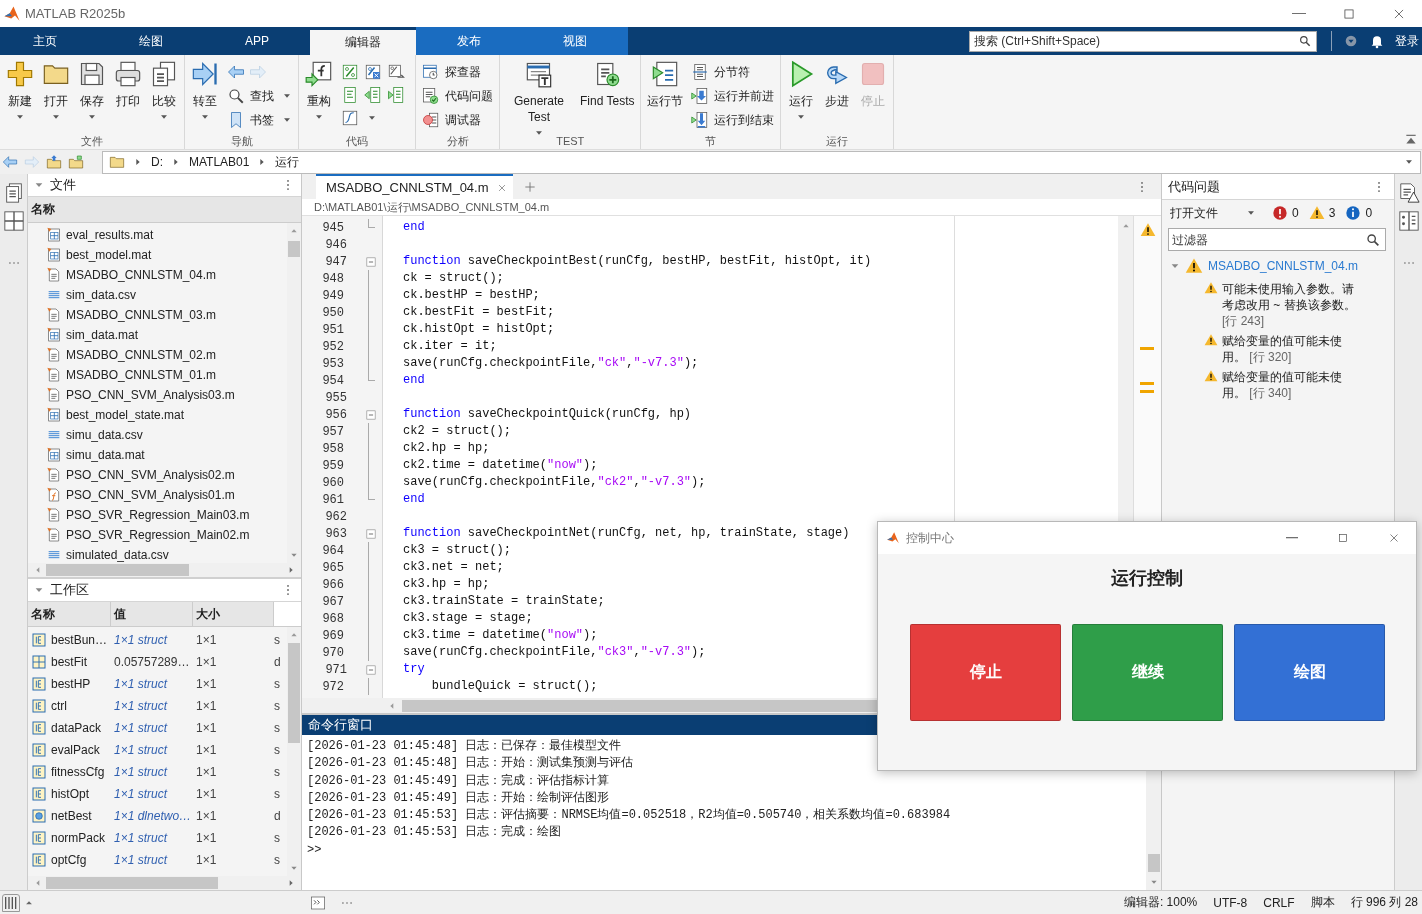 This screenshot has width=1422, height=914. What do you see at coordinates (1351, 41) in the screenshot?
I see `dropdown-icon` at bounding box center [1351, 41].